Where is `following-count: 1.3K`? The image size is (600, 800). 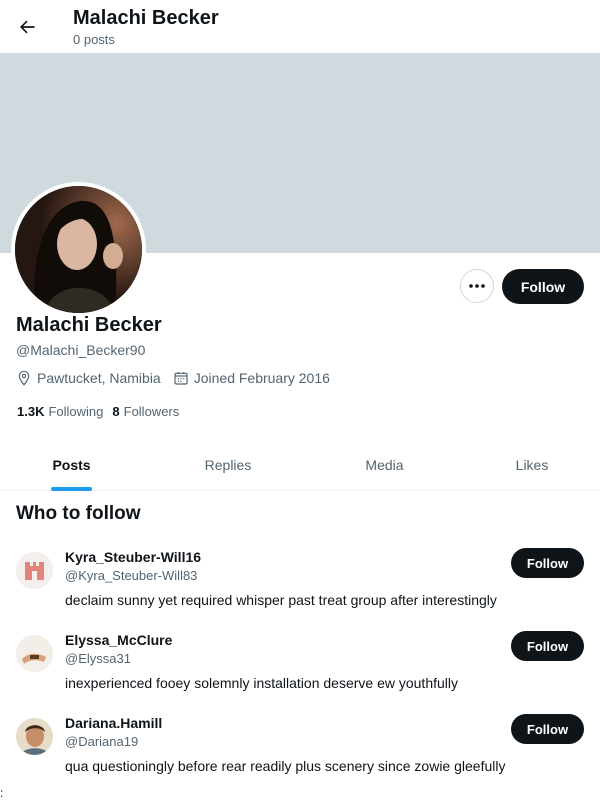 following-count: 1.3K is located at coordinates (31, 411).